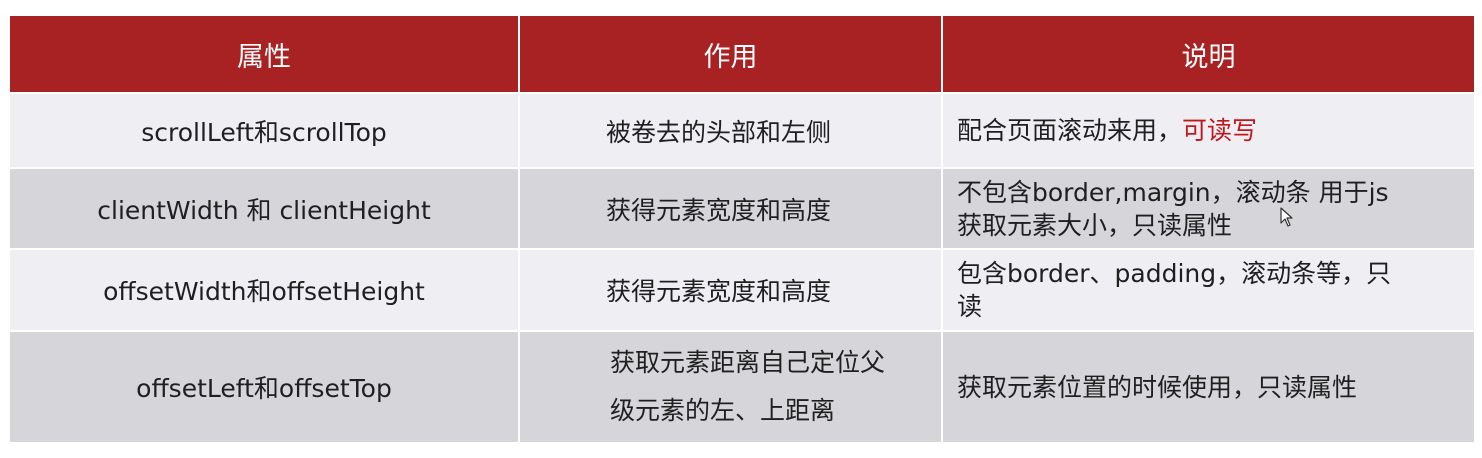 The width and height of the screenshot is (1482, 458). Describe the element at coordinates (730, 54) in the screenshot. I see `header-purpose: 作用` at that location.